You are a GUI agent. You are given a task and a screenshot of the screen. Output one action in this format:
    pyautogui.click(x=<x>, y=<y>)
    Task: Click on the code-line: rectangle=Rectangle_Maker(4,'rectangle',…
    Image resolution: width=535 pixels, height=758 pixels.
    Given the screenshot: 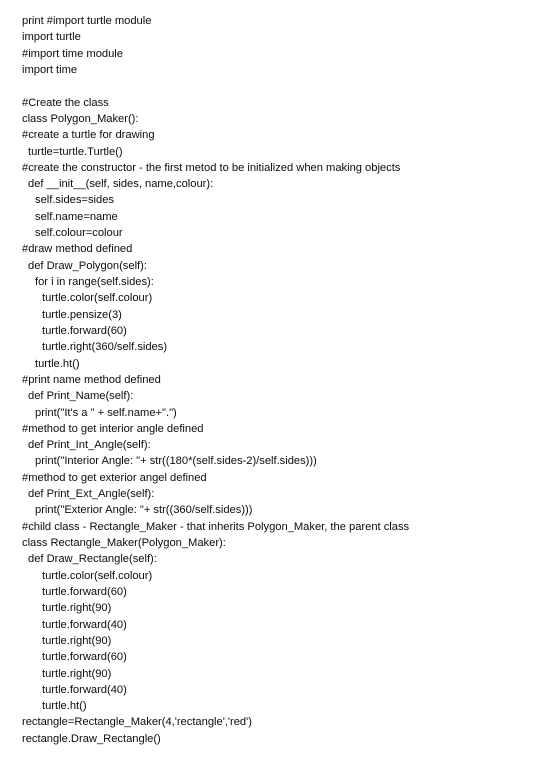 What is the action you would take?
    pyautogui.click(x=137, y=722)
    